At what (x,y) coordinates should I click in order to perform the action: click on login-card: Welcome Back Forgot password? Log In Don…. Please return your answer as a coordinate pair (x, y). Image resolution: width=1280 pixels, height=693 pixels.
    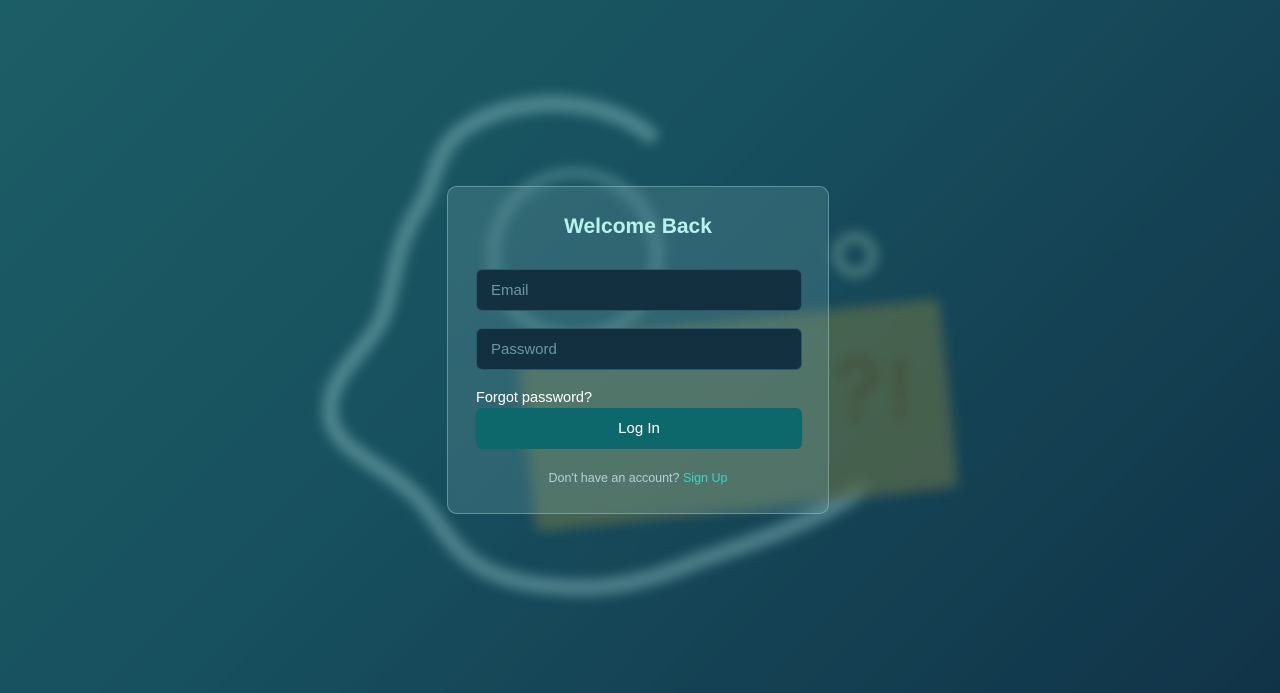
    Looking at the image, I should click on (638, 350).